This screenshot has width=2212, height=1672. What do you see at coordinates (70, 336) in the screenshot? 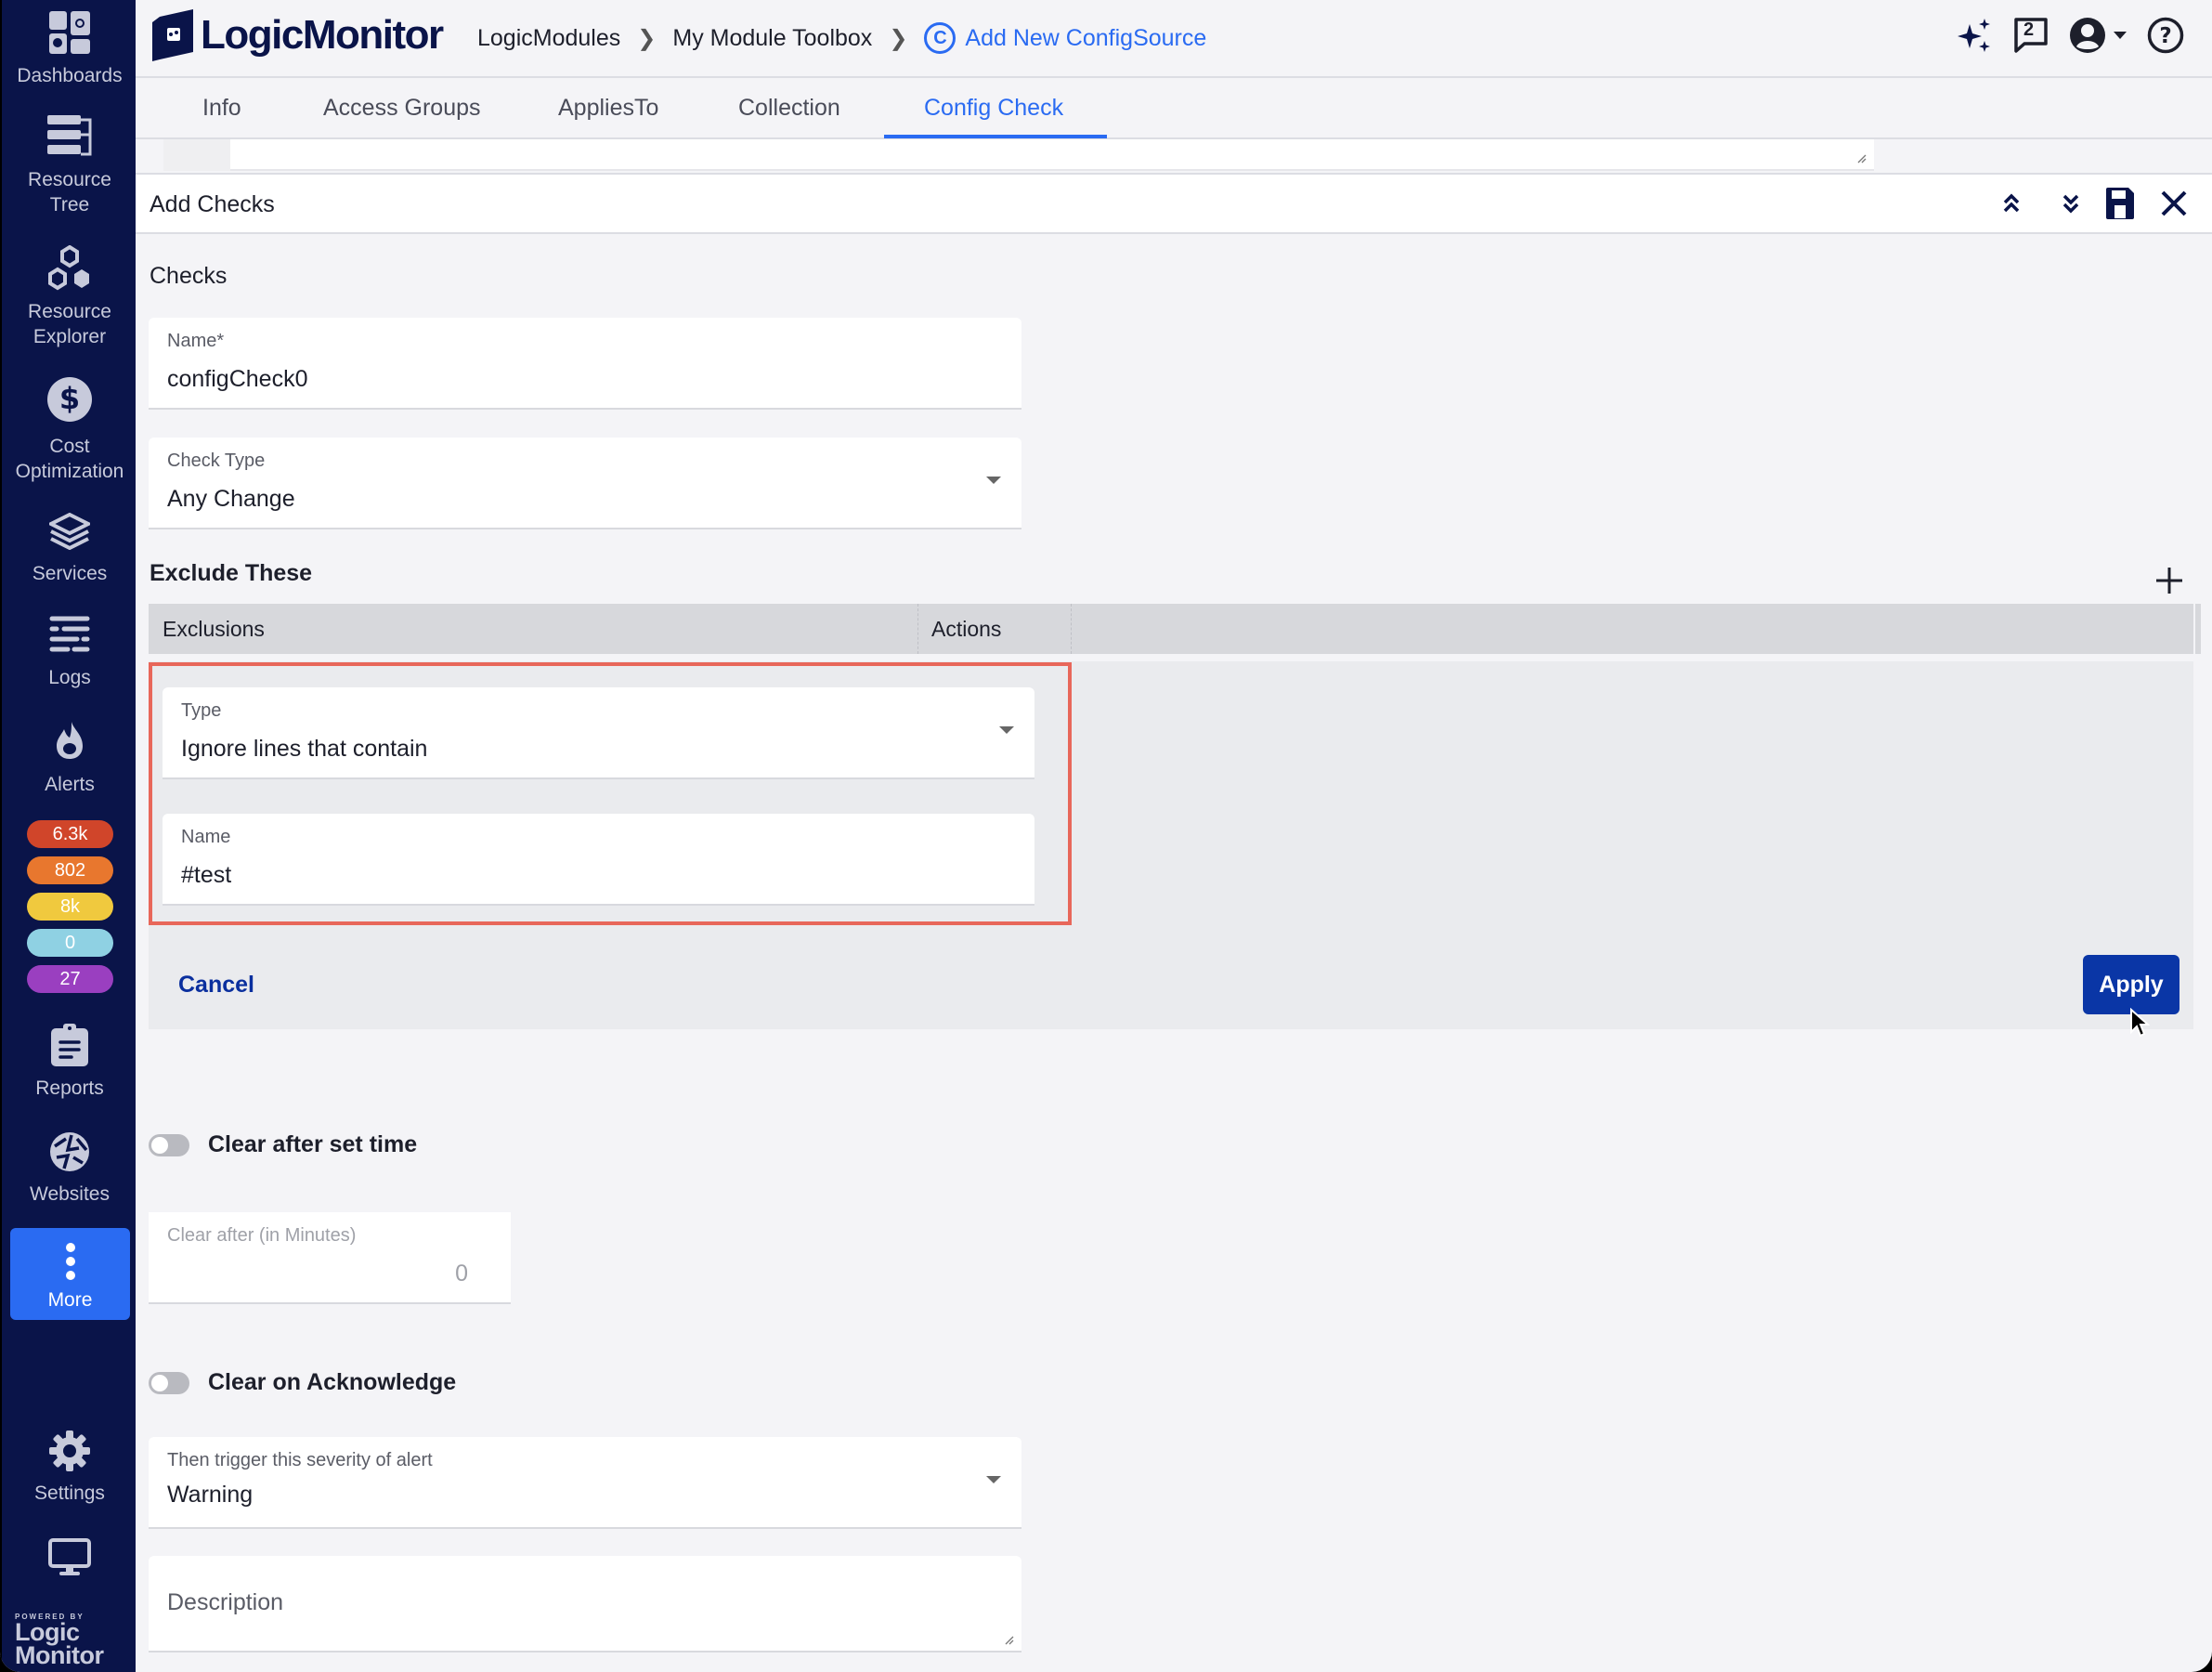
I see `sidebar-label: Explorer` at bounding box center [70, 336].